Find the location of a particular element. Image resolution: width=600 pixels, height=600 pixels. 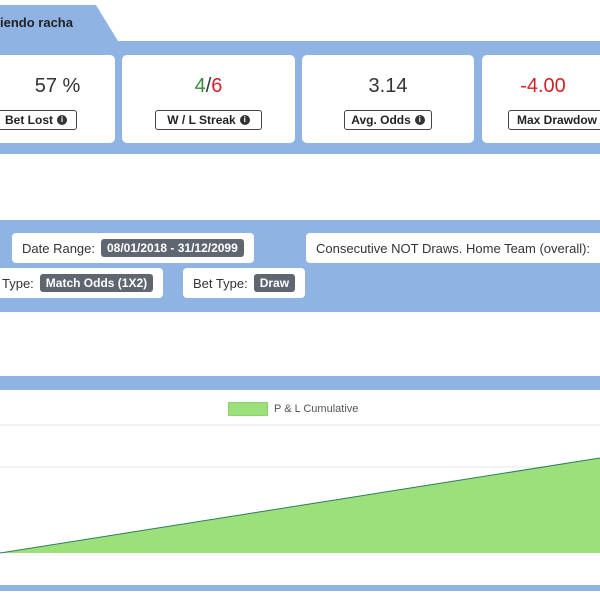

market-type-value: Match Odds (1X2) is located at coordinates (96, 283).